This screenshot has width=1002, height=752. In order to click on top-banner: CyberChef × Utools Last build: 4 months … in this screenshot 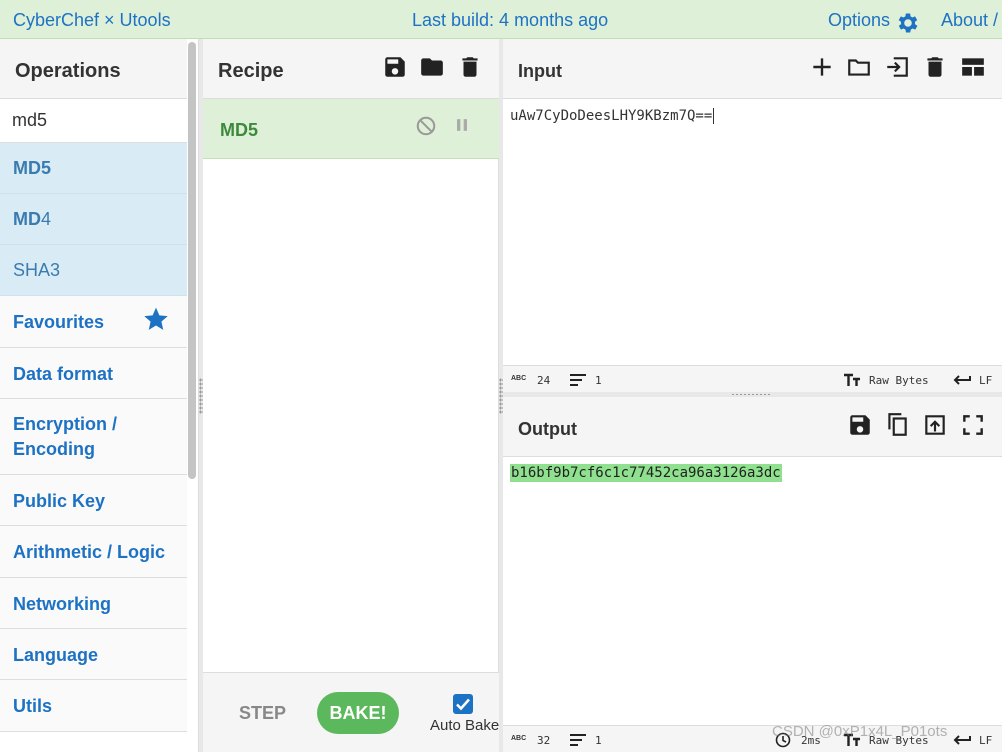, I will do `click(501, 19)`.